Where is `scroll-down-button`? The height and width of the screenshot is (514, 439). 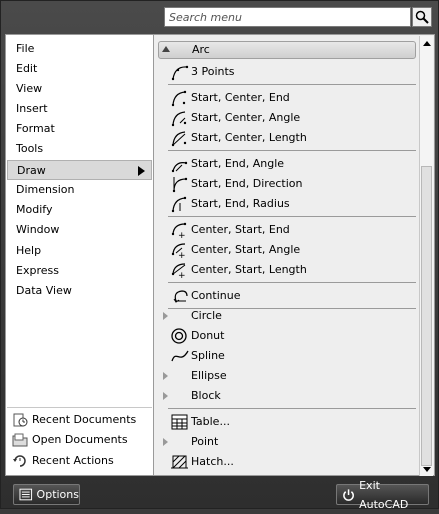
scroll-down-button is located at coordinates (426, 469).